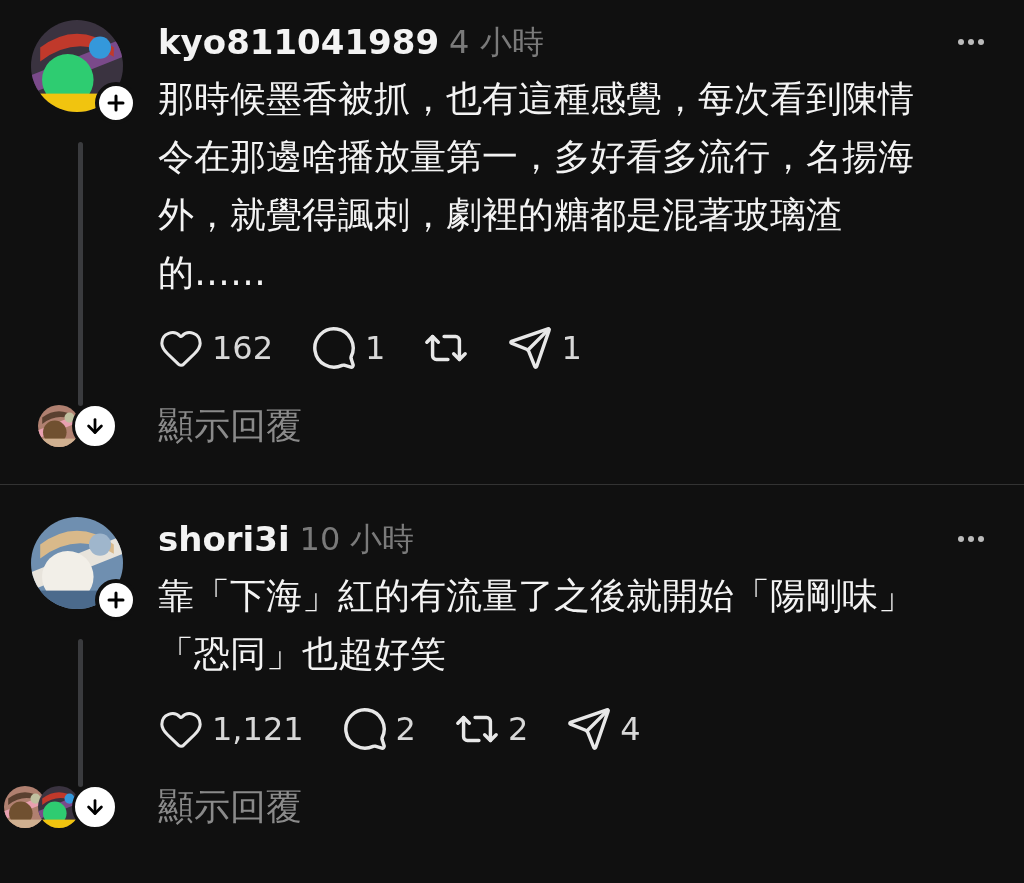 Image resolution: width=1024 pixels, height=883 pixels. Describe the element at coordinates (243, 348) in the screenshot. I see `action-count: 162` at that location.